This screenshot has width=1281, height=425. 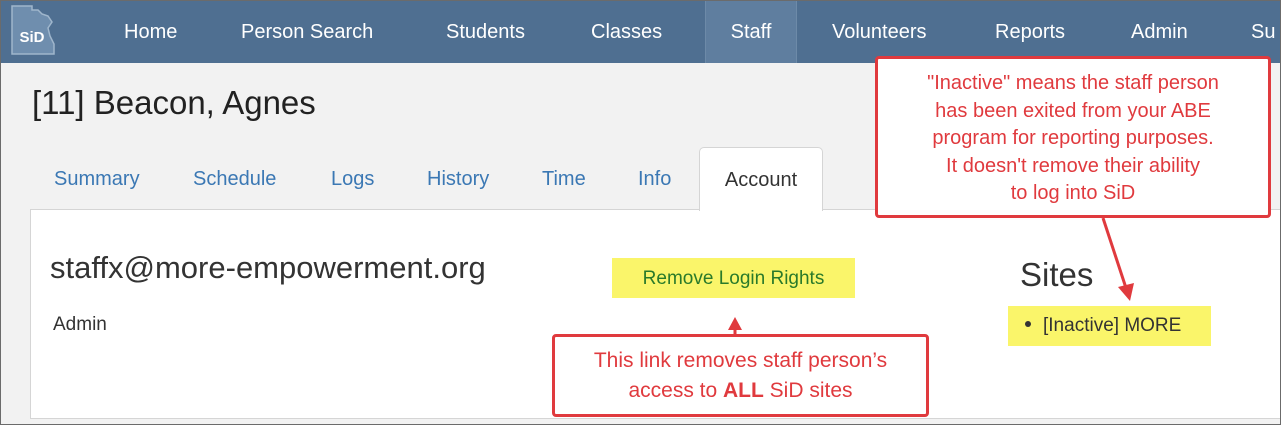 What do you see at coordinates (150, 31) in the screenshot?
I see `nav-home: Home` at bounding box center [150, 31].